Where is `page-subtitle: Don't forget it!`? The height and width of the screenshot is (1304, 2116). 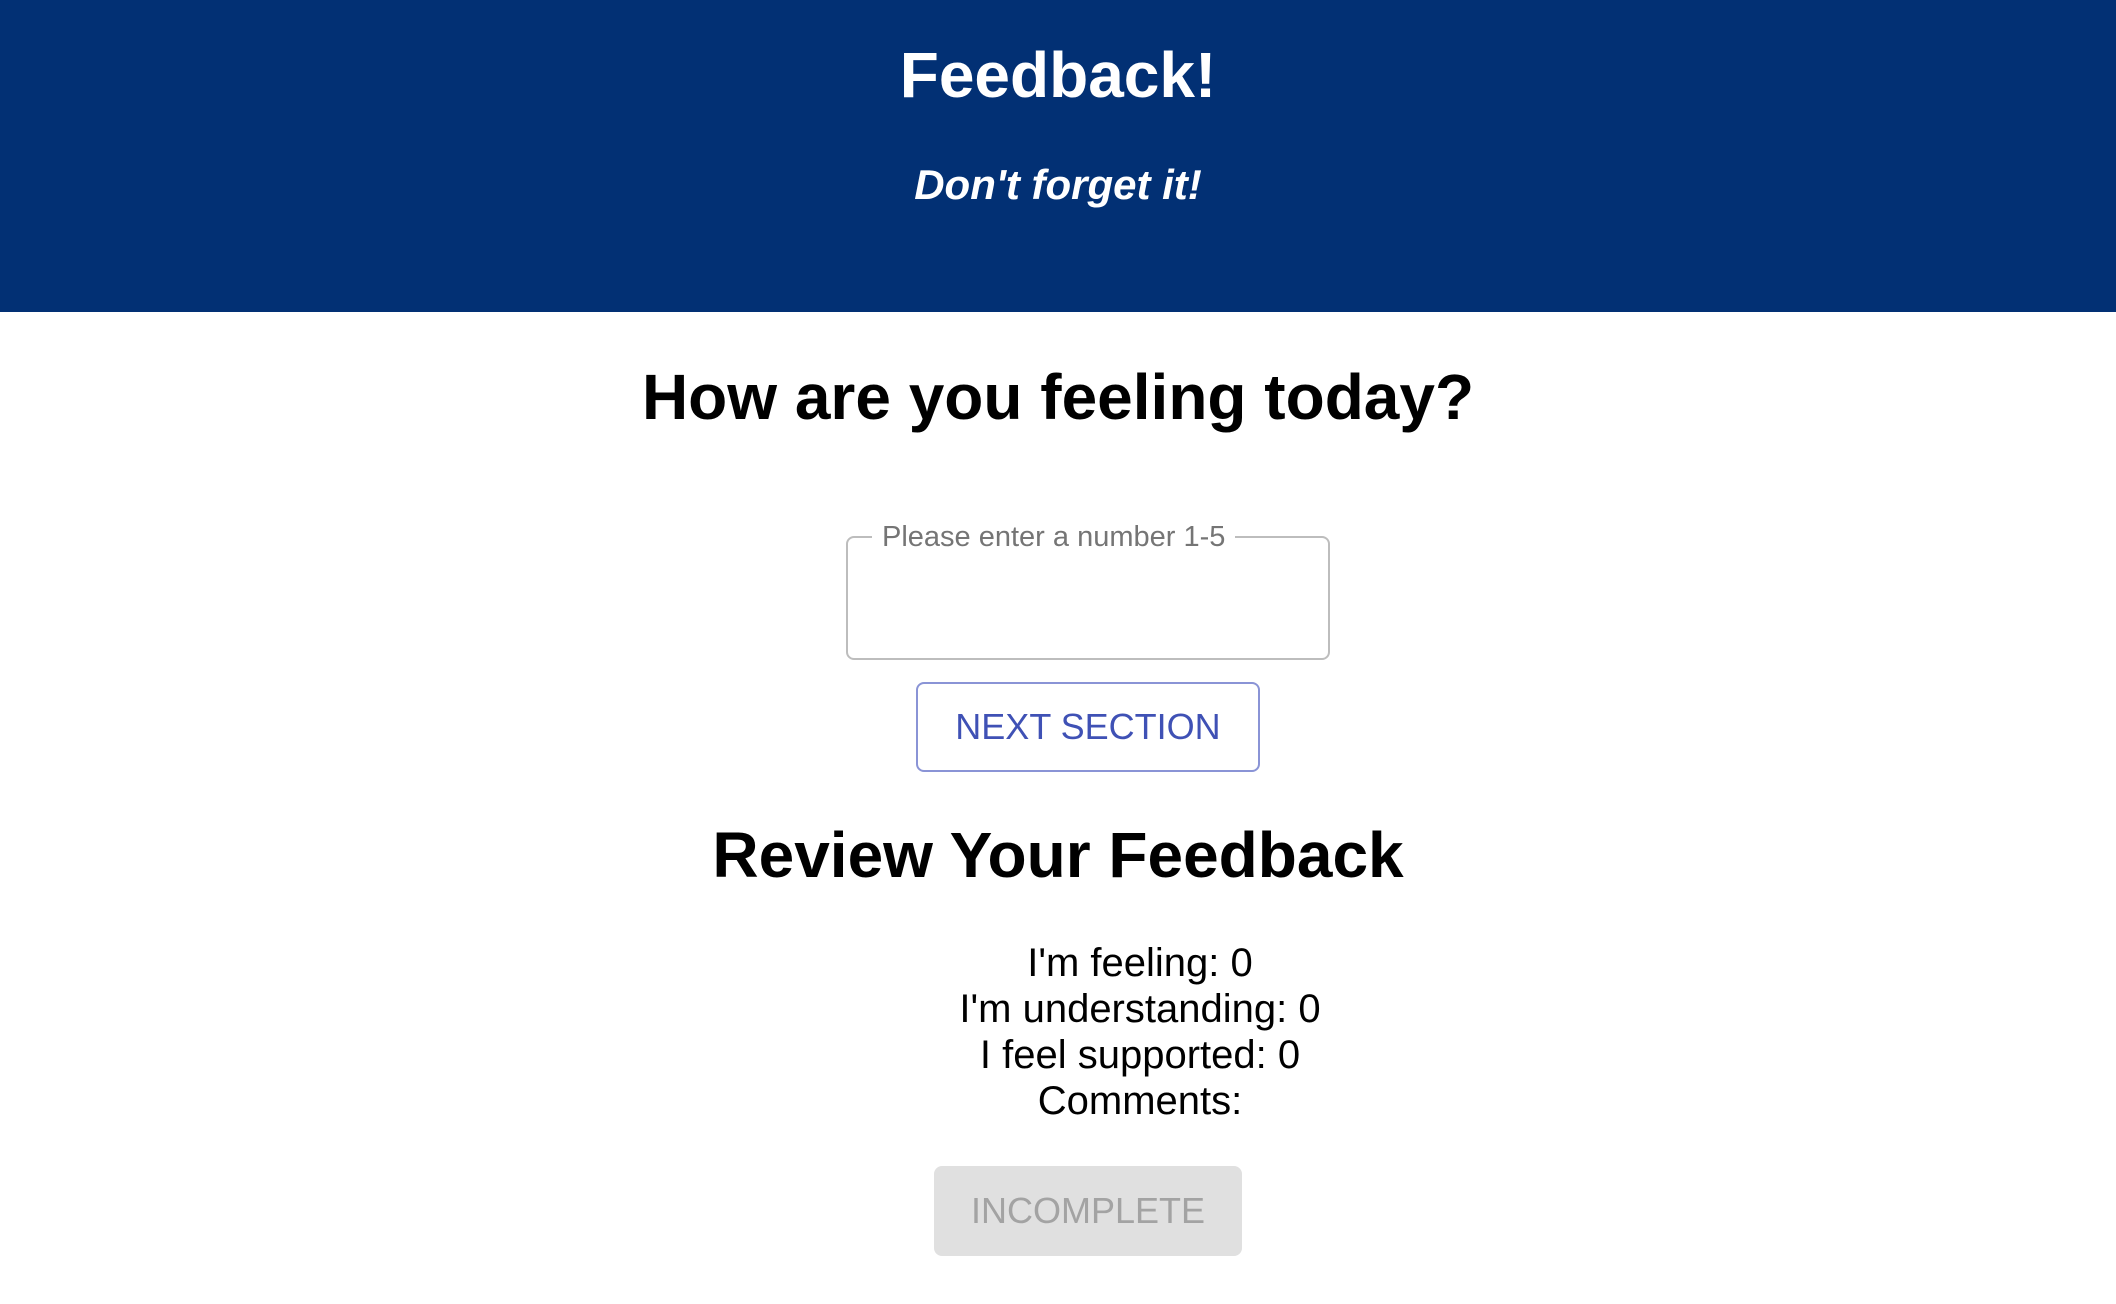
page-subtitle: Don't forget it! is located at coordinates (1058, 184).